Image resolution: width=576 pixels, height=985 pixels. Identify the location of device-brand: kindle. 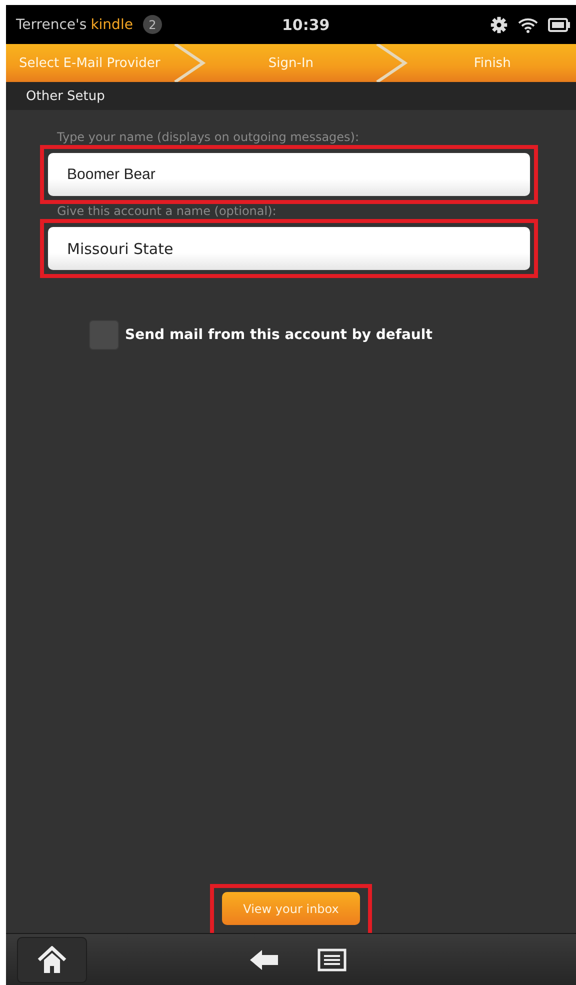
(111, 24).